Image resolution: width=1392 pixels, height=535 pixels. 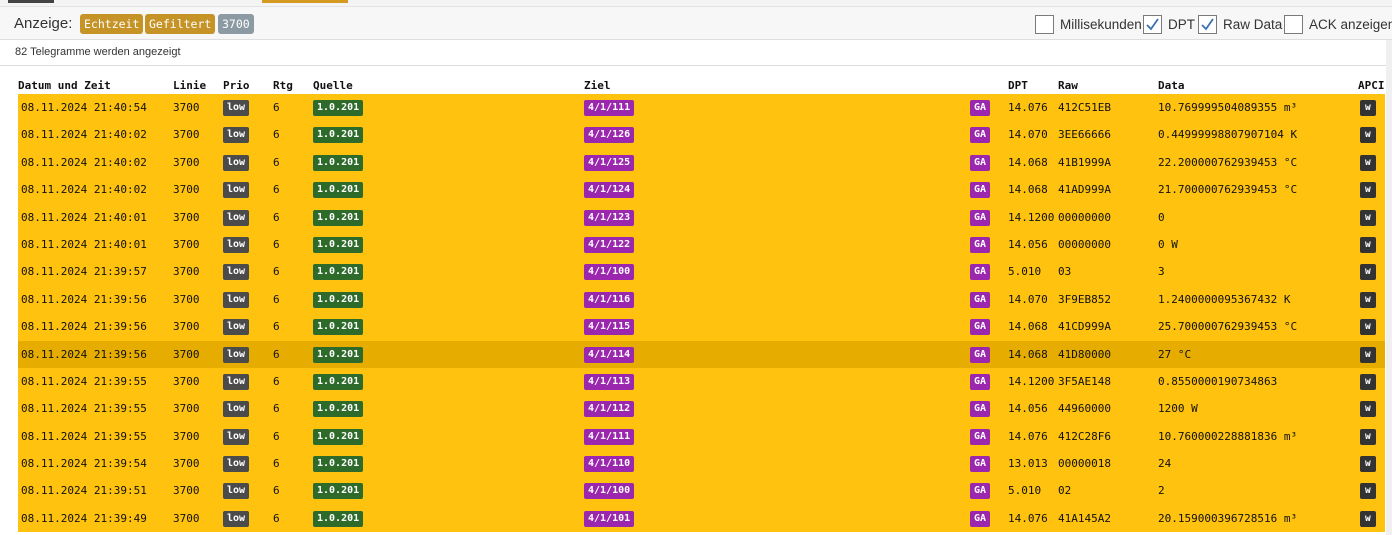 I want to click on cell-data: 27 °C, so click(x=1175, y=354).